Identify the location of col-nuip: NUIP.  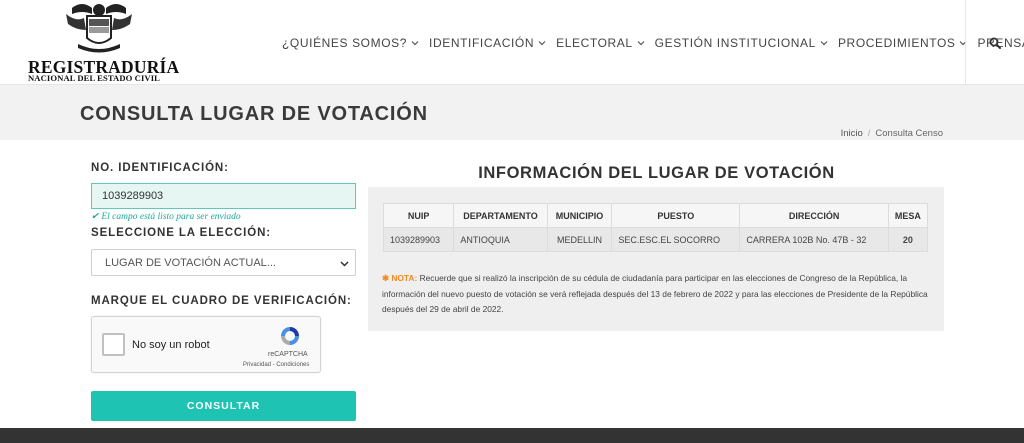
(418, 215).